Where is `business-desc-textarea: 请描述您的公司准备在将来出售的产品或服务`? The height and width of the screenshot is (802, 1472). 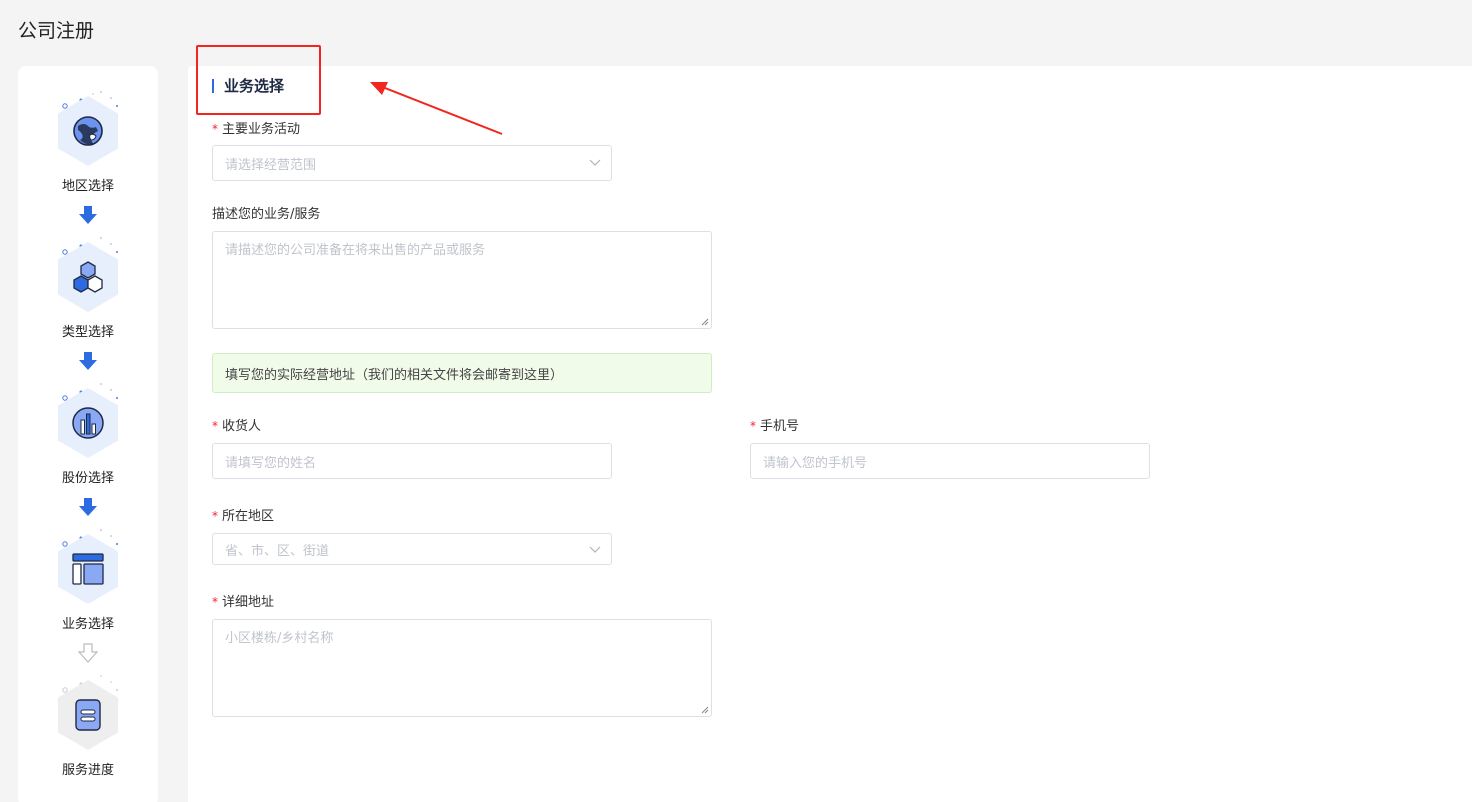 business-desc-textarea: 请描述您的公司准备在将来出售的产品或服务 is located at coordinates (462, 280).